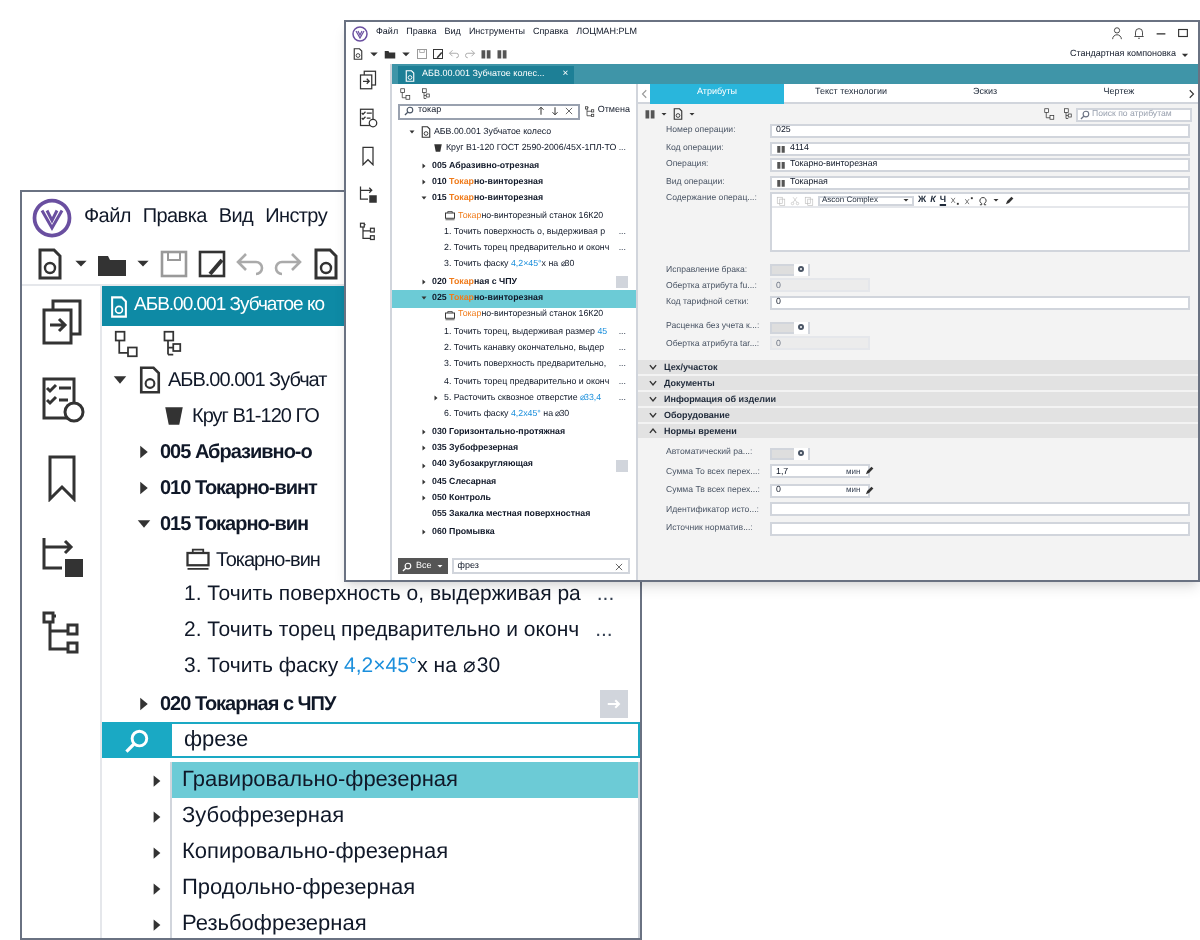  What do you see at coordinates (236, 217) in the screenshot?
I see `menu-item: Вид` at bounding box center [236, 217].